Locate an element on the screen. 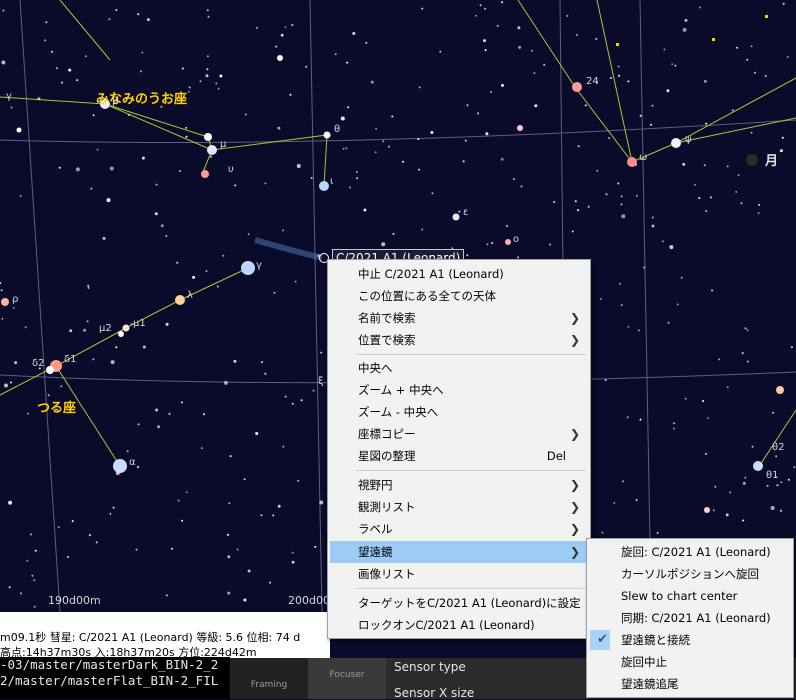  menu-item-set-target: ターゲットをC/2021 A1 (Leonard)に設定 is located at coordinates (459, 603).